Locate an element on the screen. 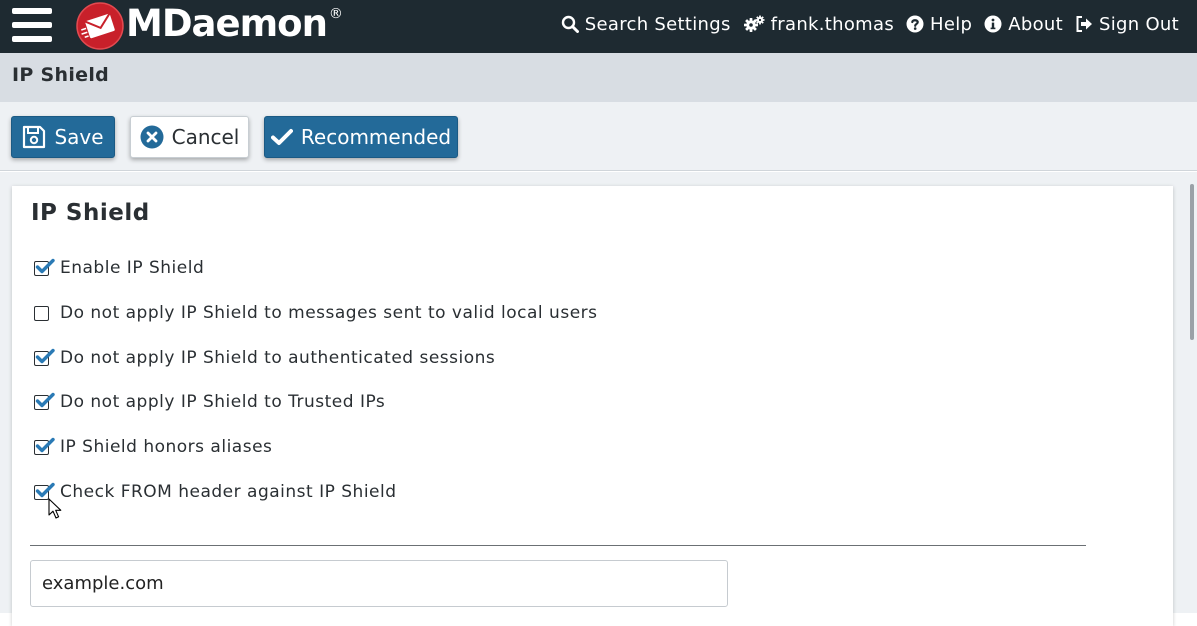 This screenshot has width=1197, height=626. option-honors-aliases: IP Shield honors aliases is located at coordinates (153, 447).